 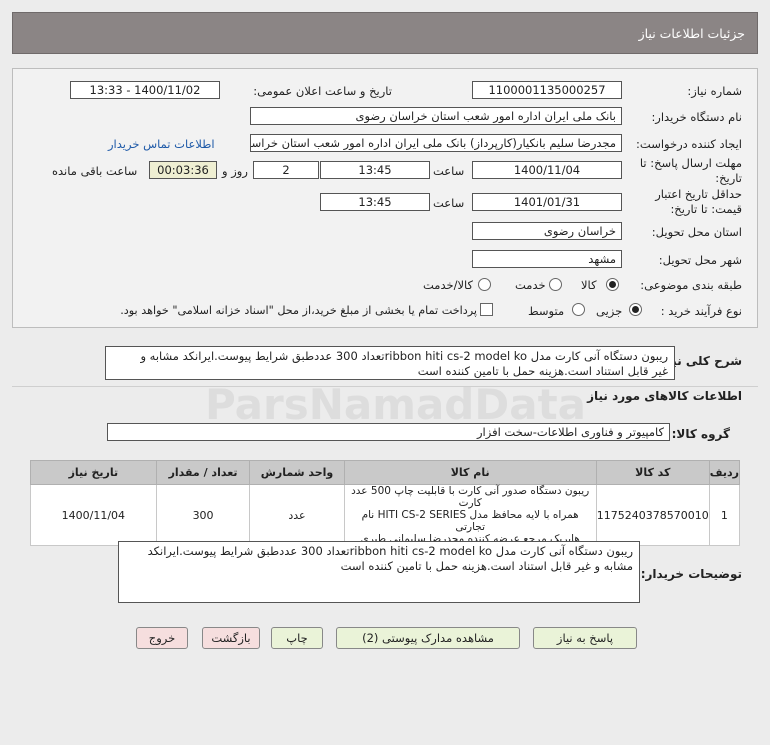 I want to click on remaining-time-field: 00:03:36, so click(x=183, y=170).